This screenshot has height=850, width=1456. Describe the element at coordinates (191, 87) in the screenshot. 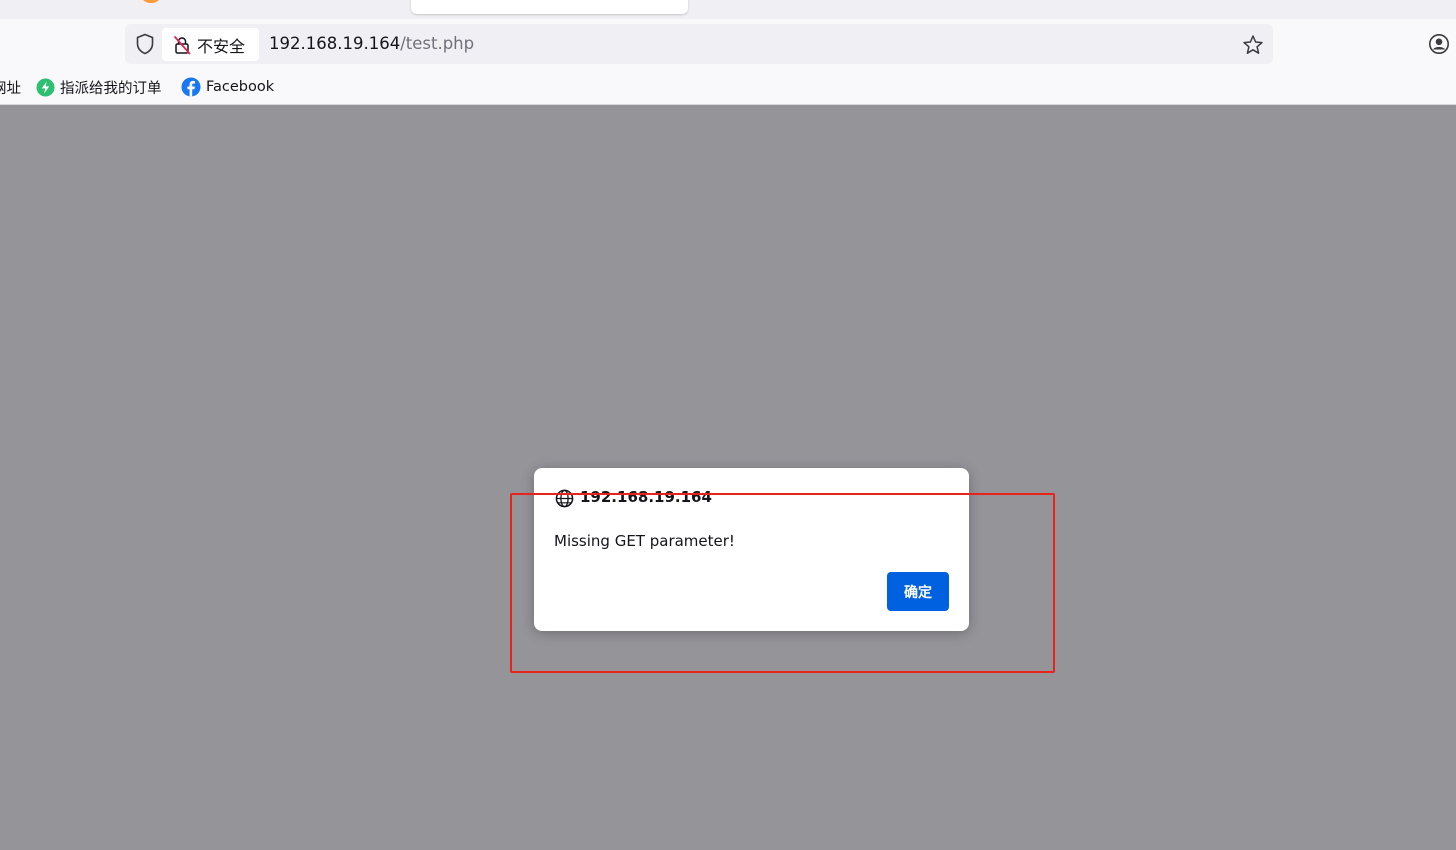

I see `facebook-icon` at that location.